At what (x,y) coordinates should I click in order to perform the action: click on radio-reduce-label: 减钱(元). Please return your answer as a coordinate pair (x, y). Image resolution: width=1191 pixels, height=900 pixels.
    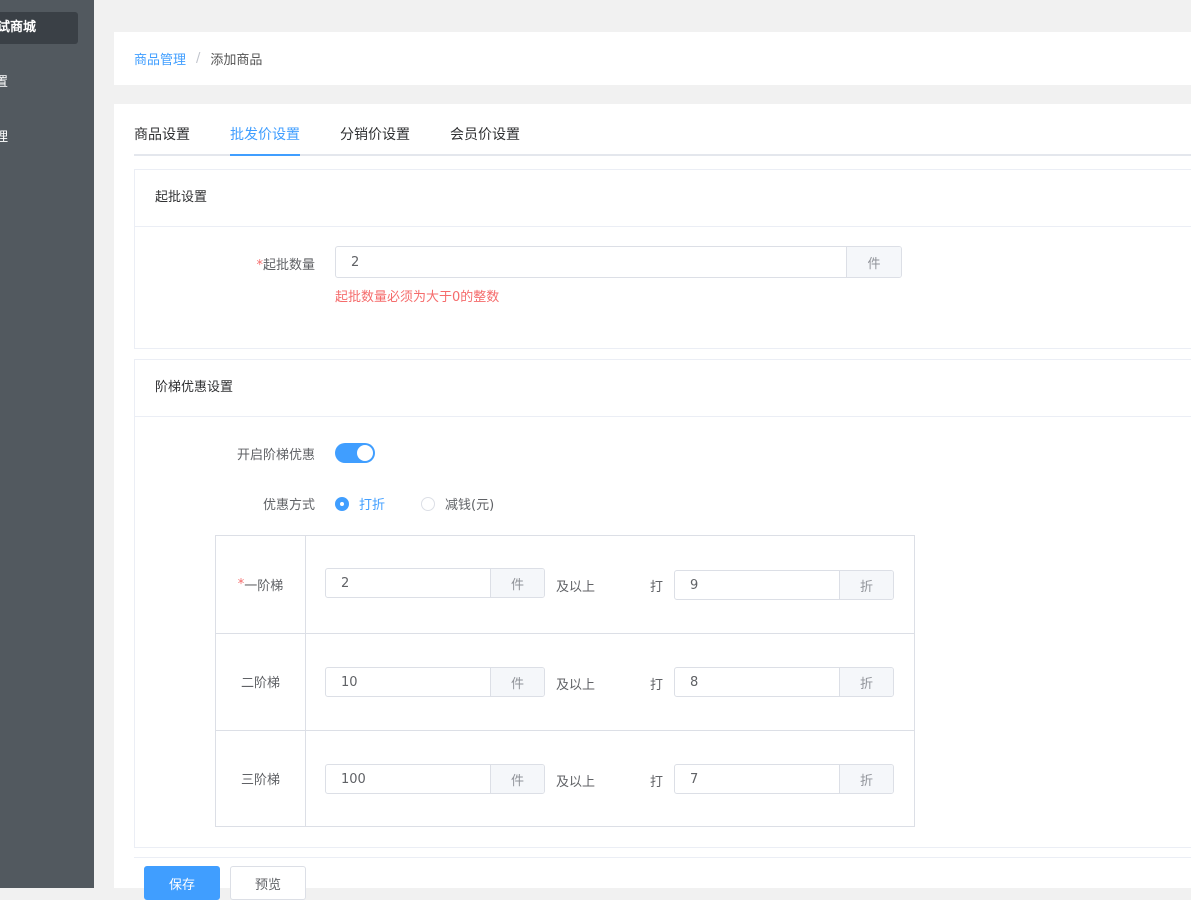
    Looking at the image, I should click on (470, 505).